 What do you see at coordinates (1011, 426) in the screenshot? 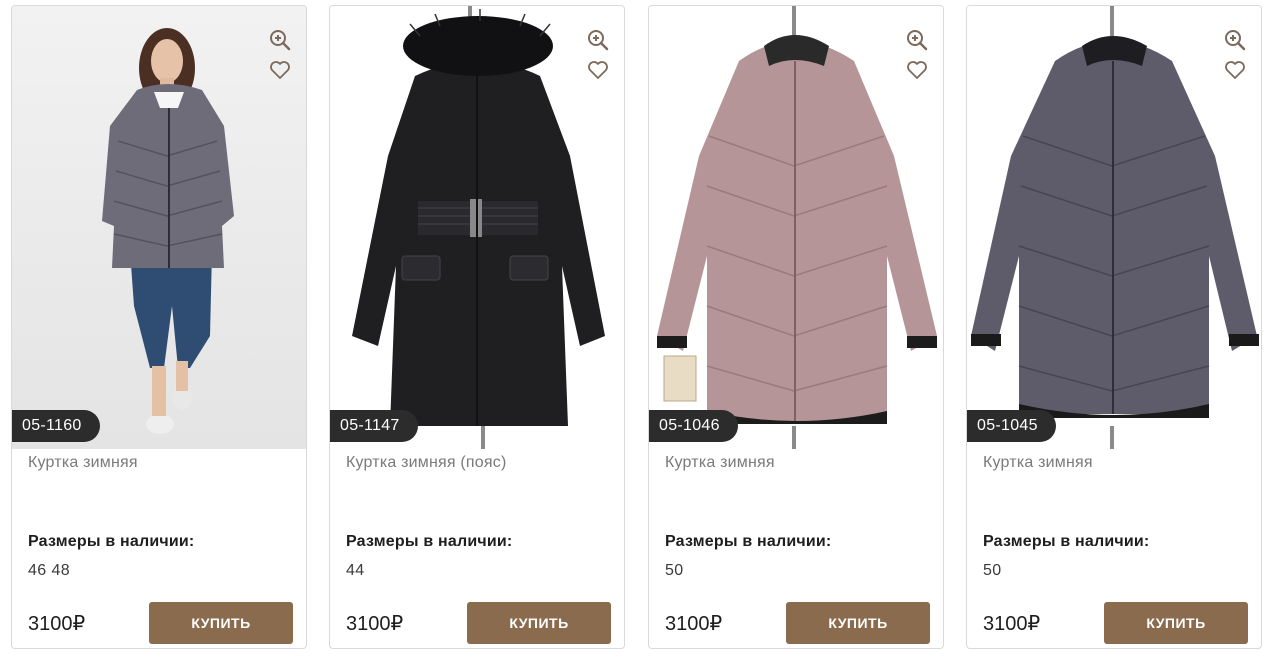
I see `sku-badge: 05-1045` at bounding box center [1011, 426].